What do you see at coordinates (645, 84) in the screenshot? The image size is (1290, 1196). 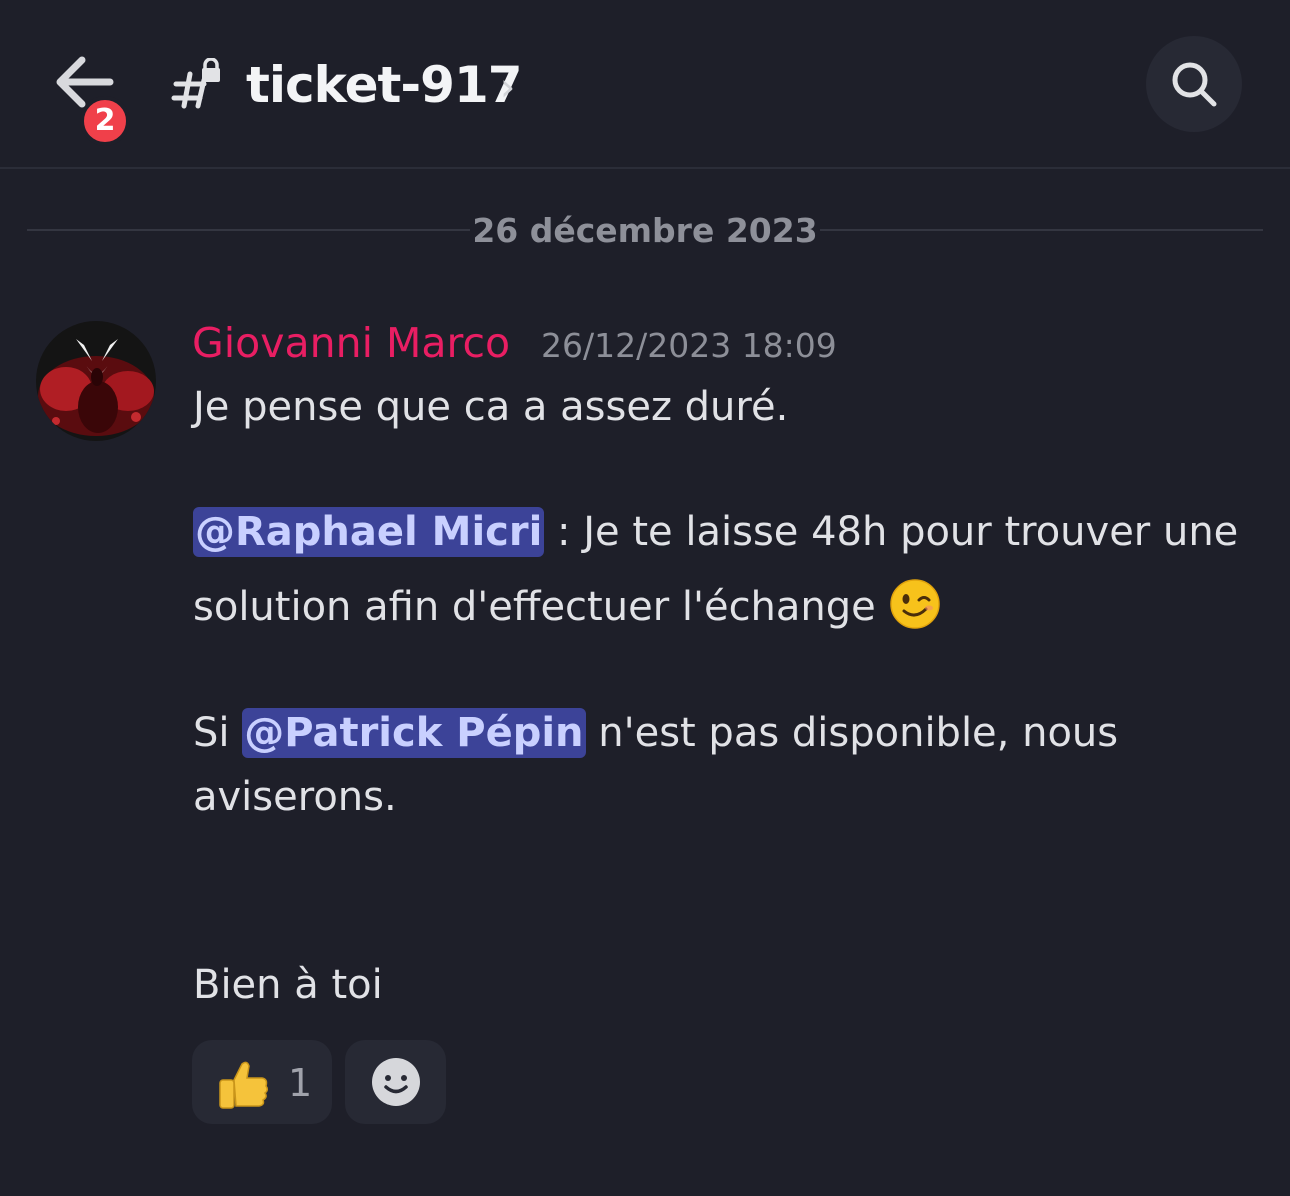 I see `channel-header: 2 ticket-917 ›` at bounding box center [645, 84].